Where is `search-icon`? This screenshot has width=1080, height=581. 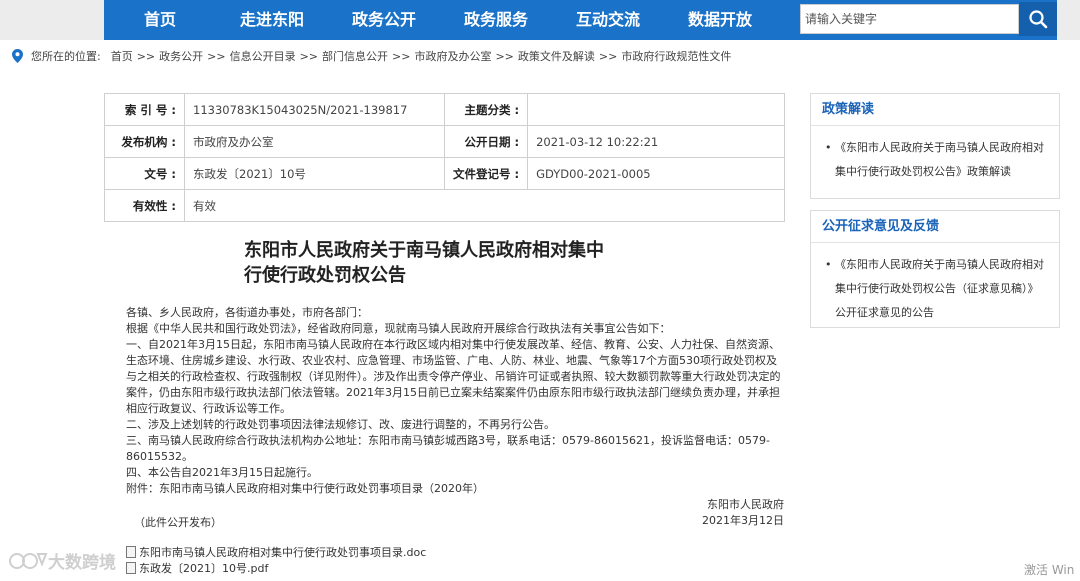 search-icon is located at coordinates (1038, 19).